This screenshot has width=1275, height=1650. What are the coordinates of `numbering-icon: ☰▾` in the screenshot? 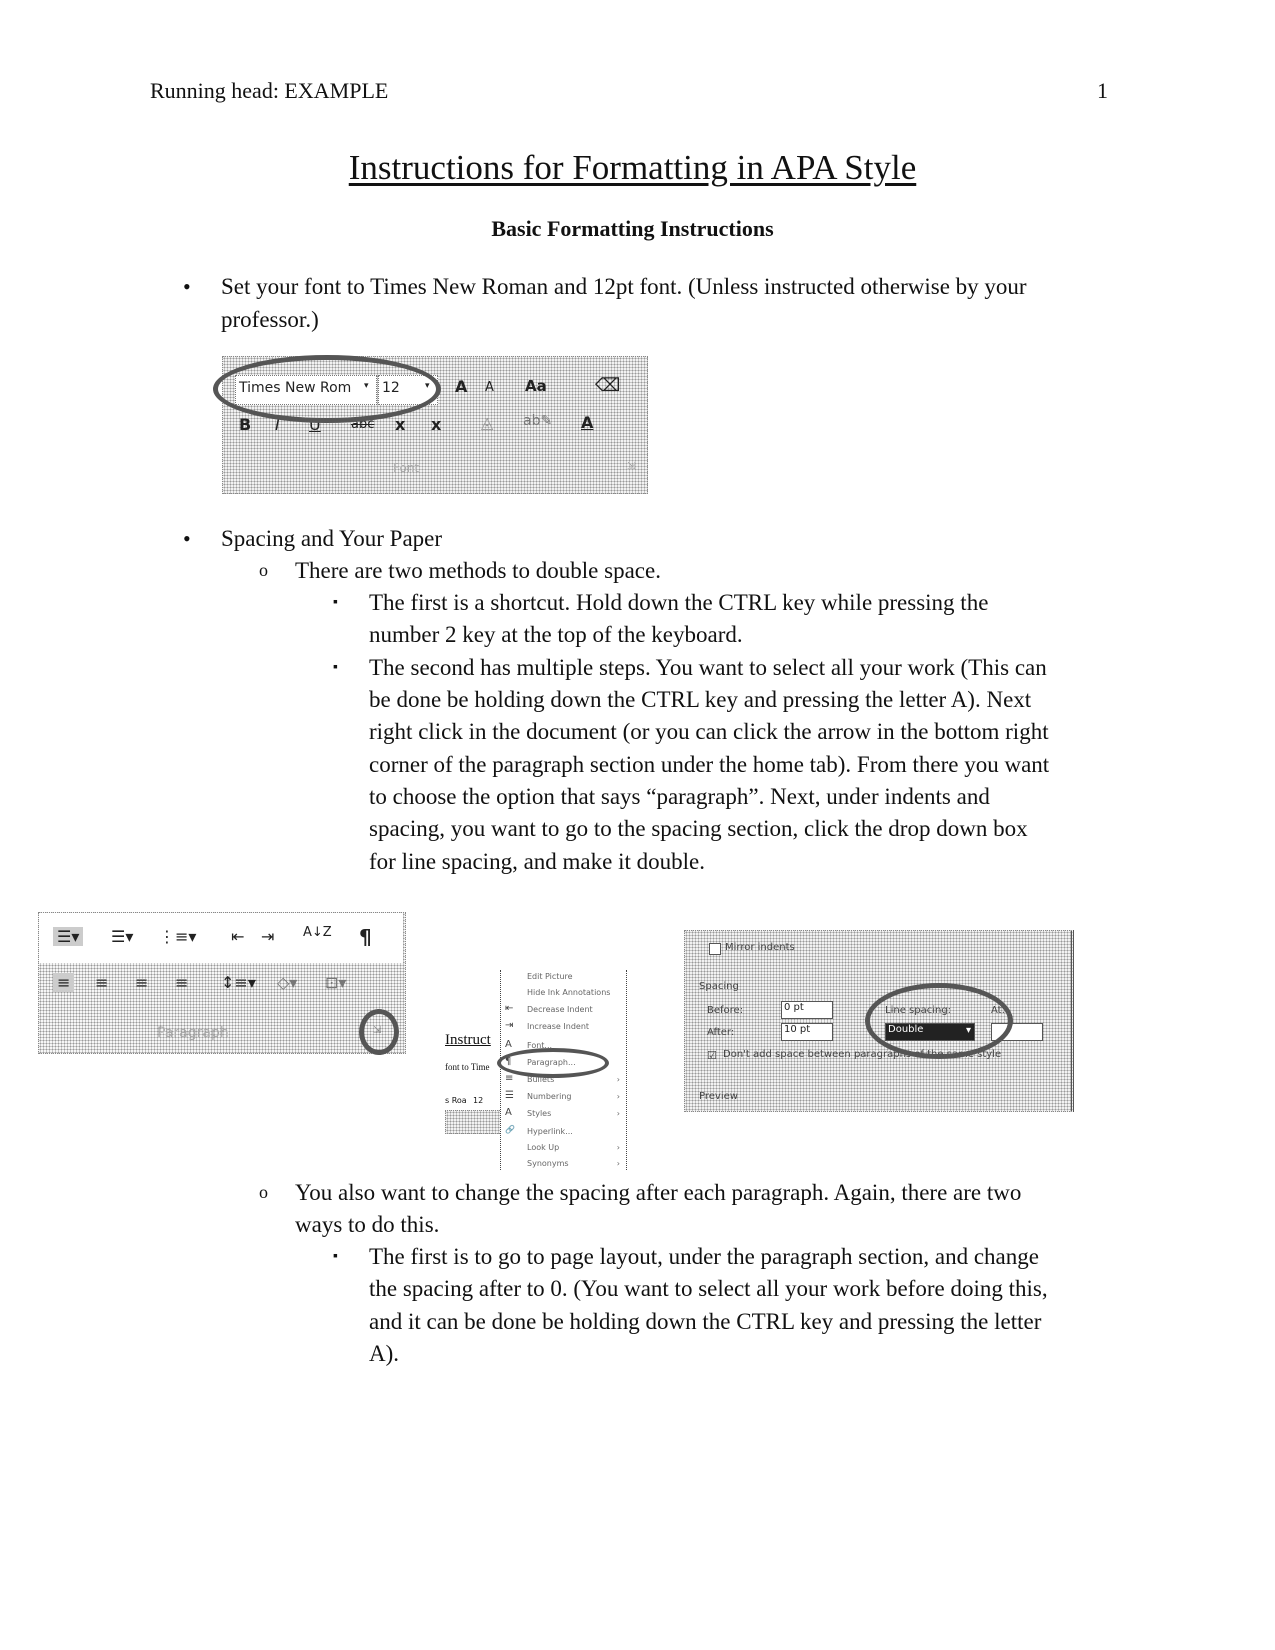 It's located at (122, 936).